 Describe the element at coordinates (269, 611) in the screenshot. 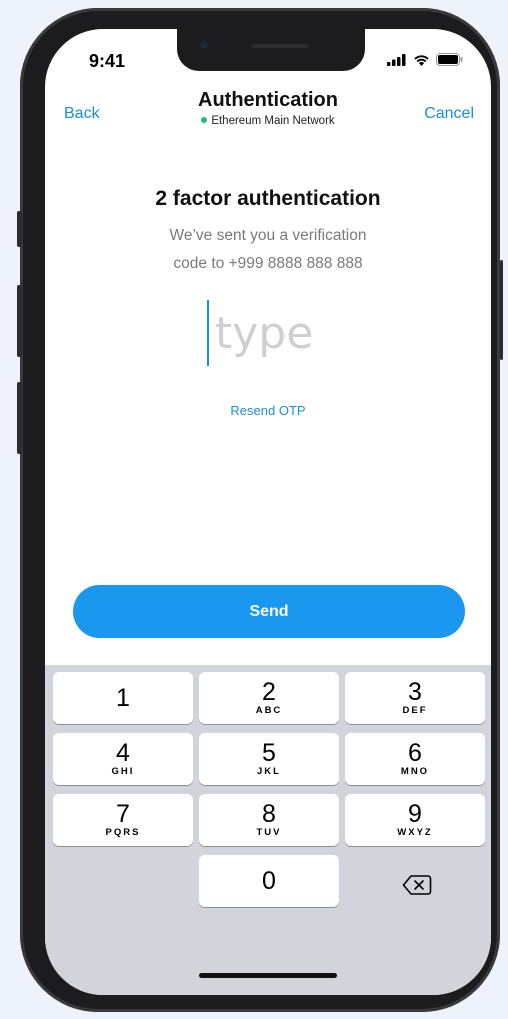

I see `send-button: Send` at that location.